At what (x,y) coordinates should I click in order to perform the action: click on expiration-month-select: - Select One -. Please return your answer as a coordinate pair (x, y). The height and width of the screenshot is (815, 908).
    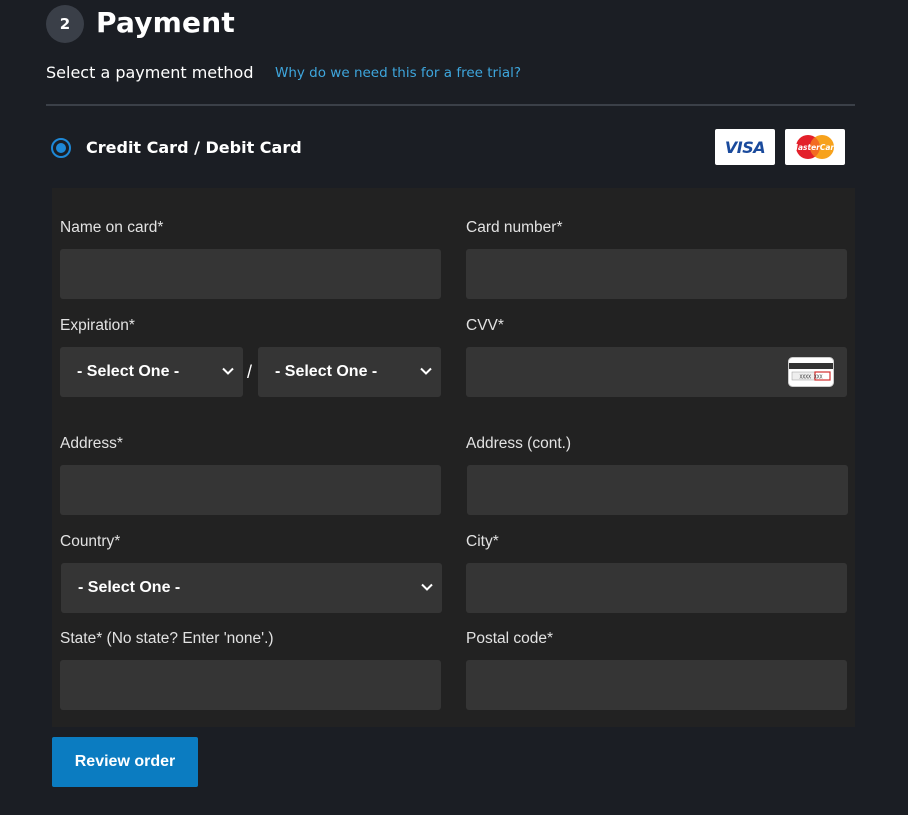
    Looking at the image, I should click on (151, 372).